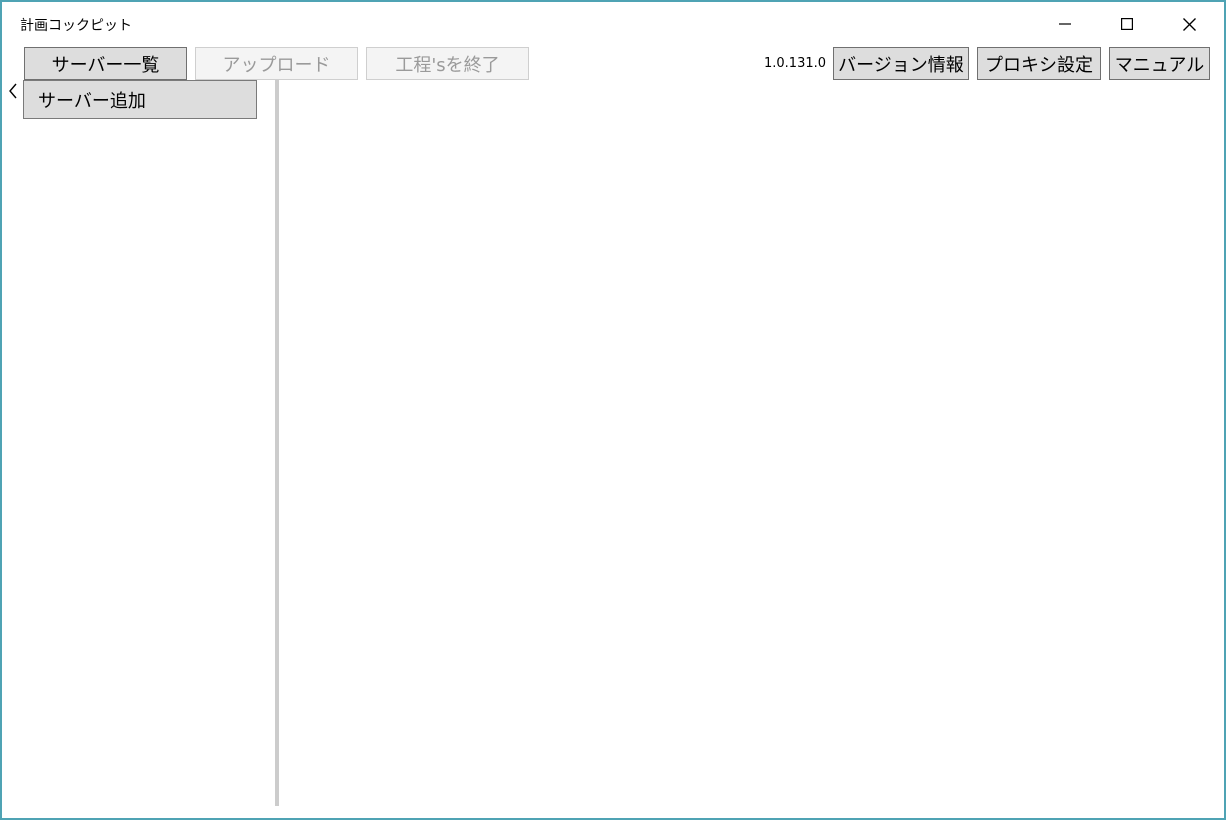  I want to click on title-bar: 計画コックピット, so click(613, 24).